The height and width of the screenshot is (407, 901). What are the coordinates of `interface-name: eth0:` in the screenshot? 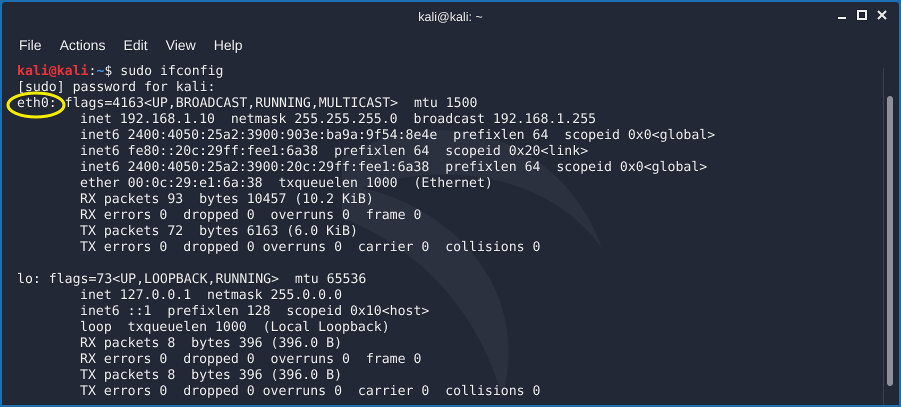 It's located at (37, 104).